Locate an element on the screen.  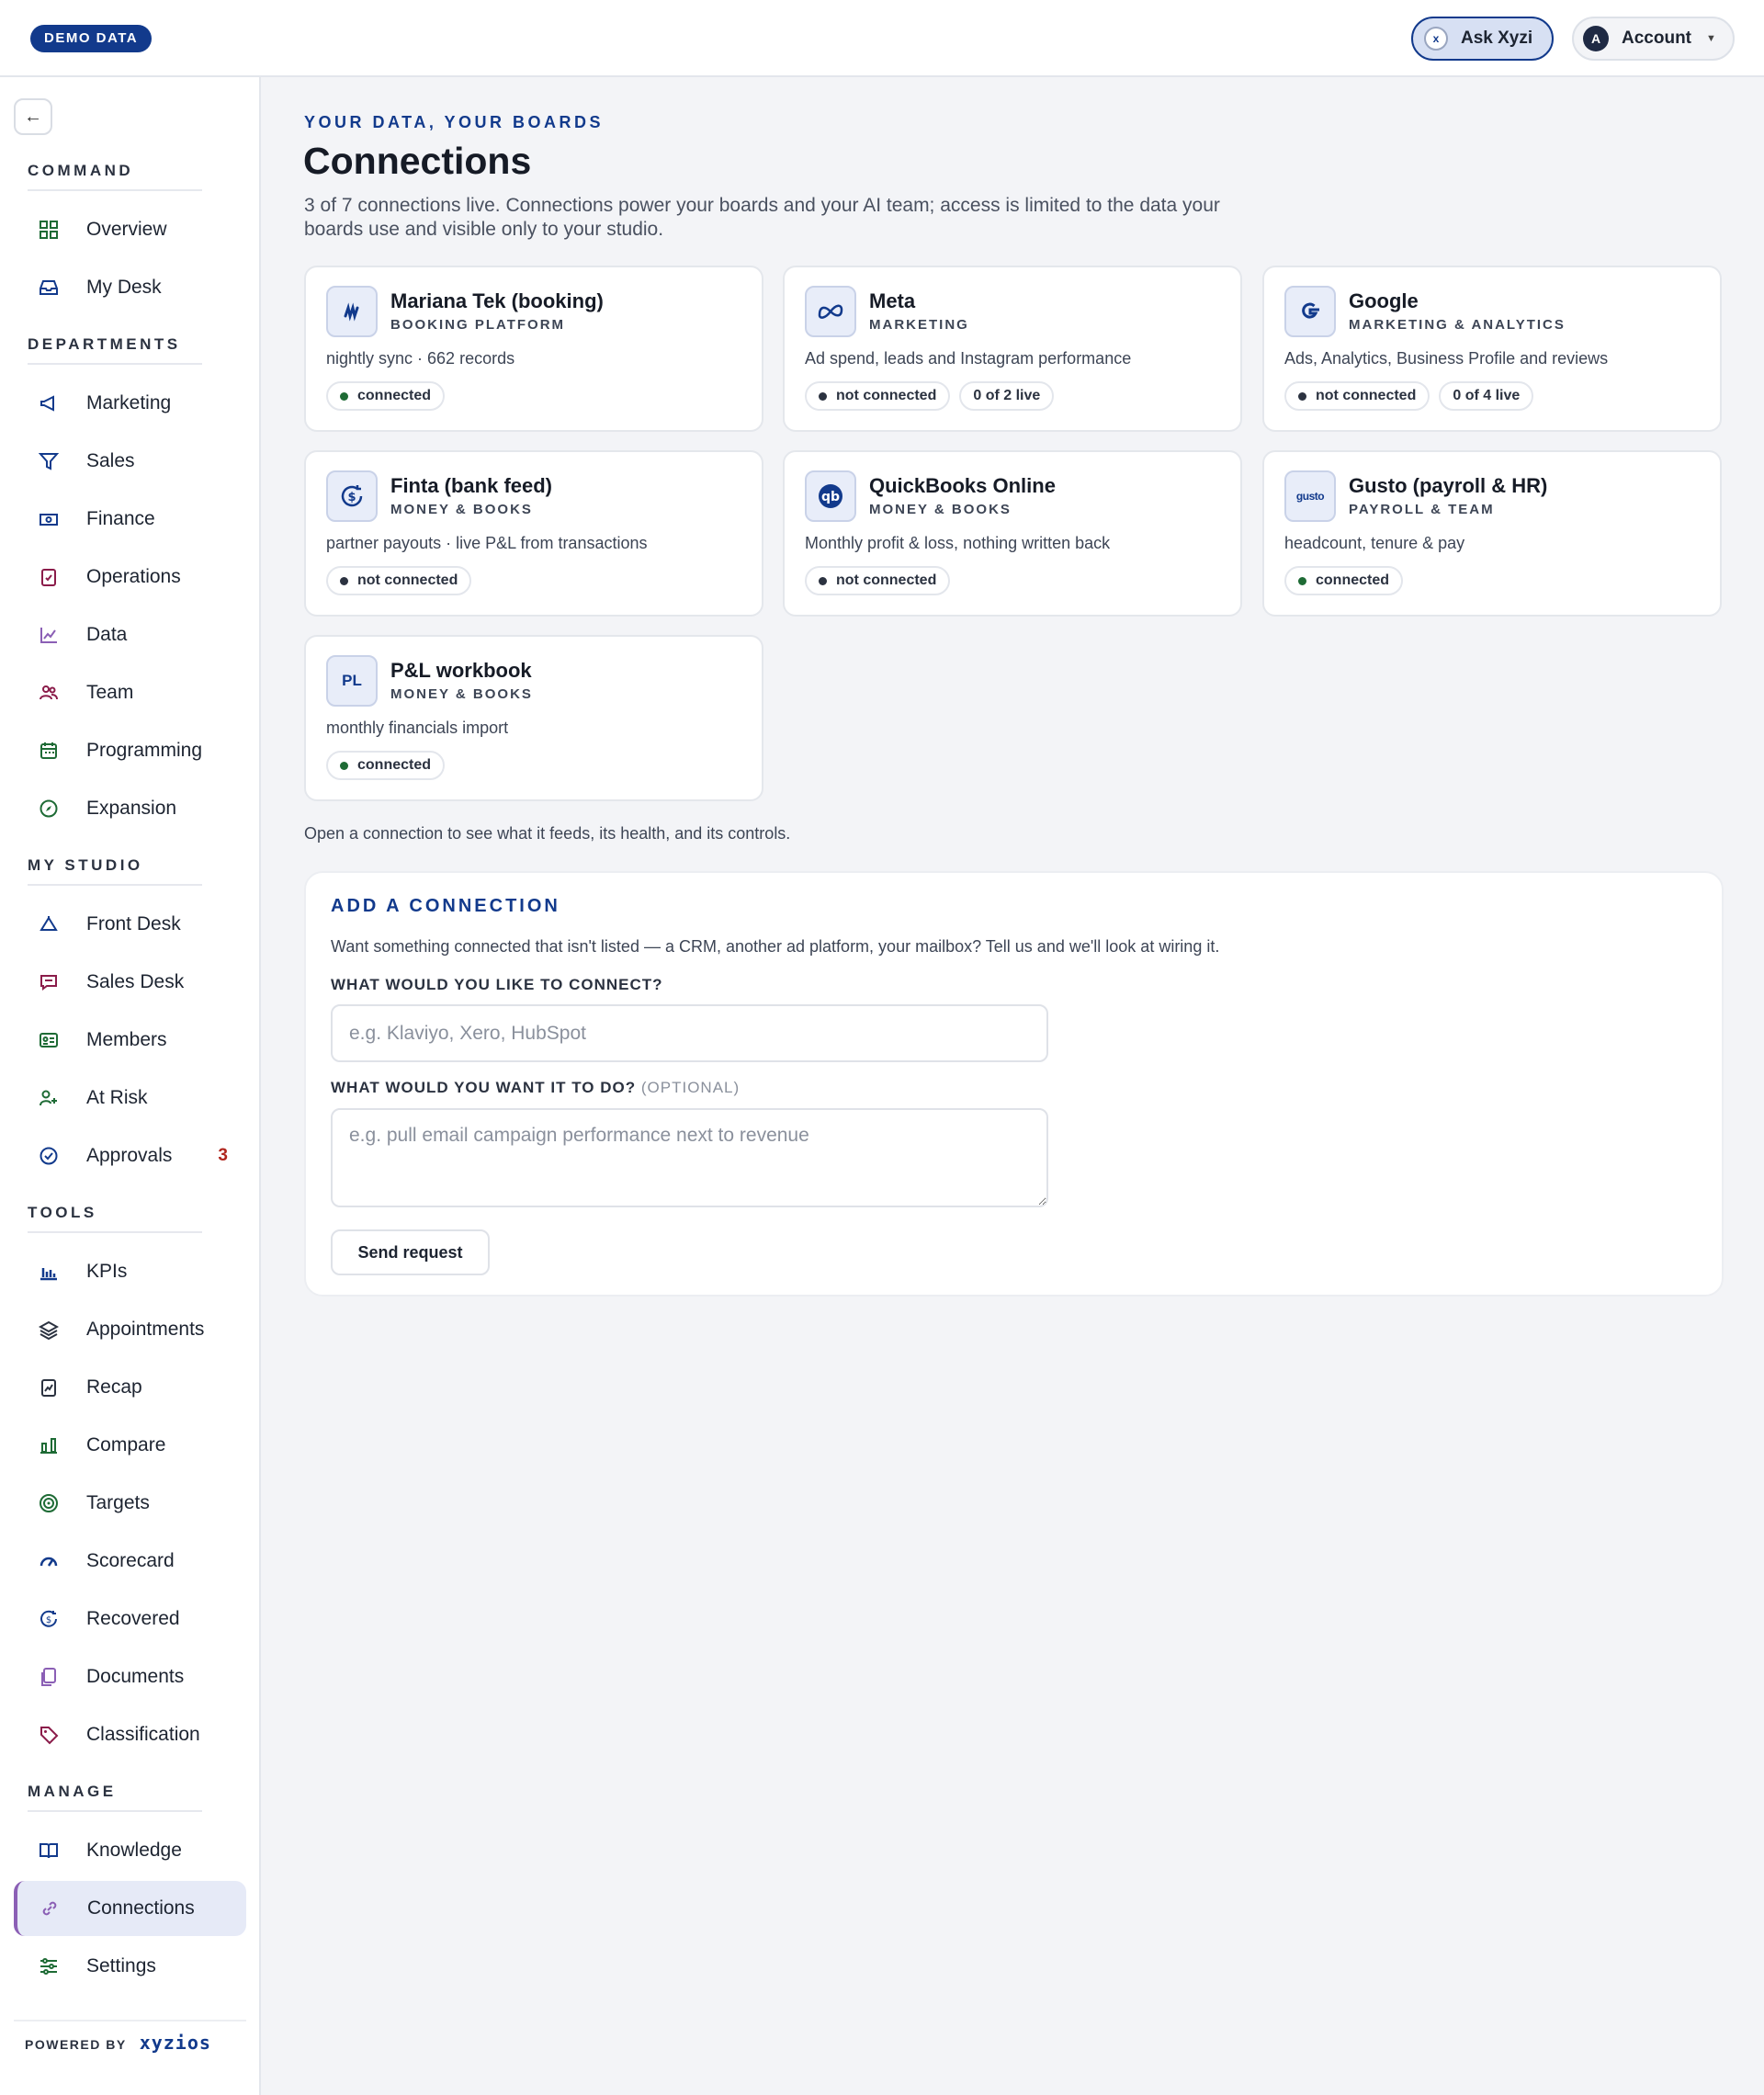
sidebar-item-sales: Sales is located at coordinates (131, 461).